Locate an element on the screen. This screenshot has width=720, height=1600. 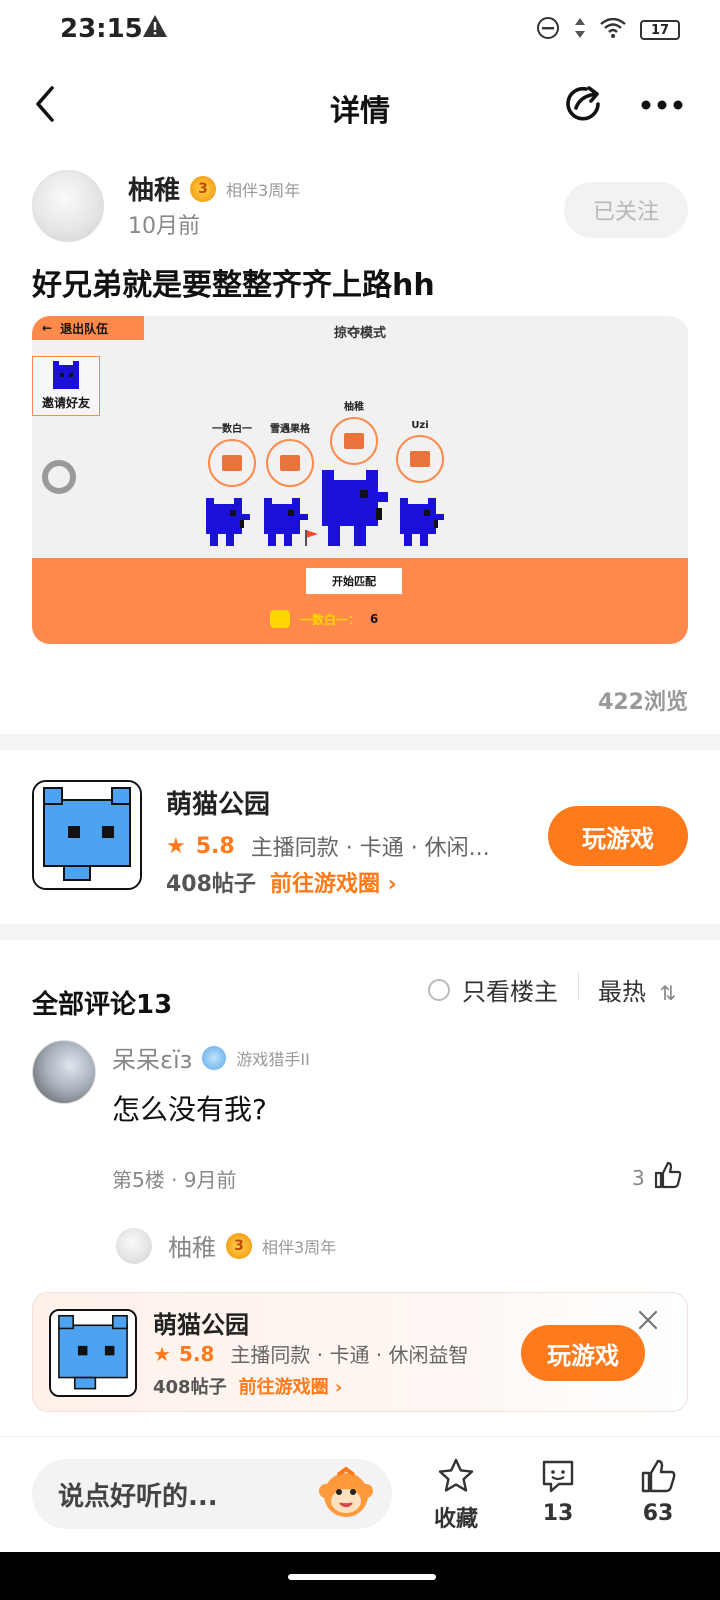
player-slot: Uzi is located at coordinates (420, 451).